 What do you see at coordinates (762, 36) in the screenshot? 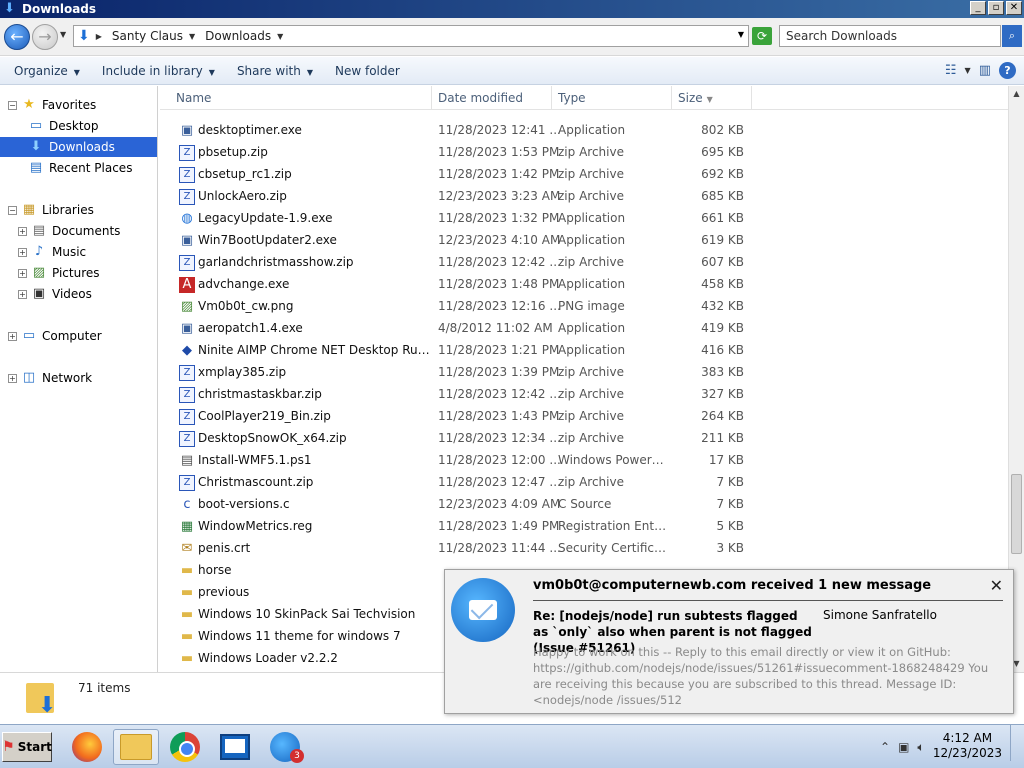
I see `refresh-button: ⟳` at bounding box center [762, 36].